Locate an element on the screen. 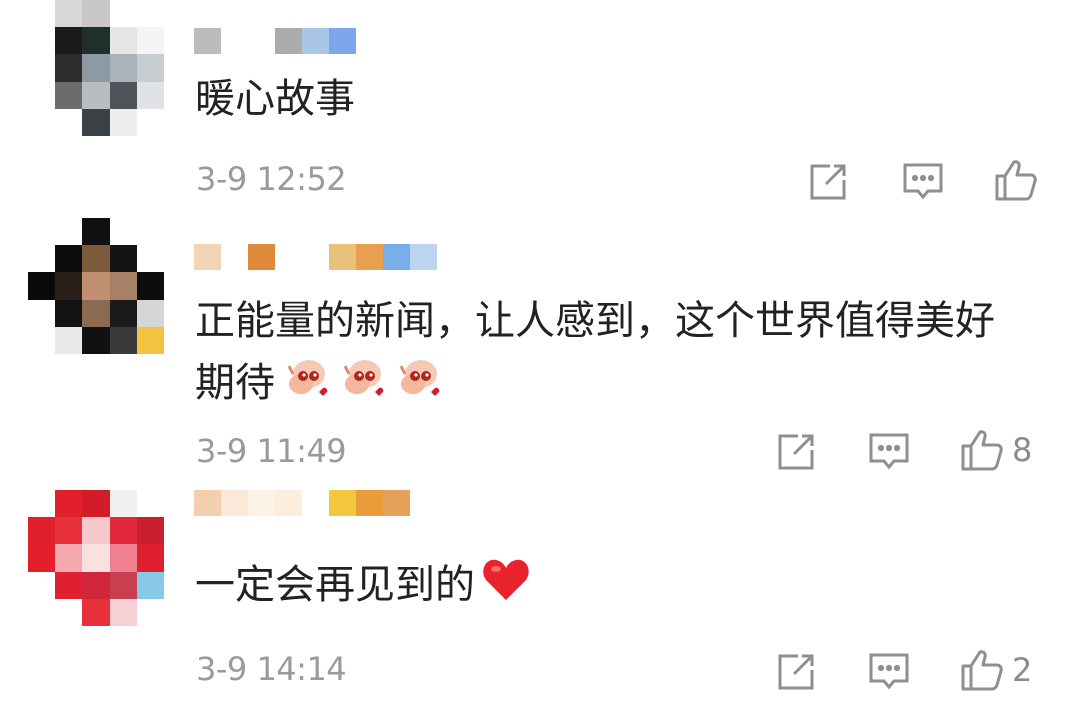  comment-text-line2: 期待 is located at coordinates (319, 385).